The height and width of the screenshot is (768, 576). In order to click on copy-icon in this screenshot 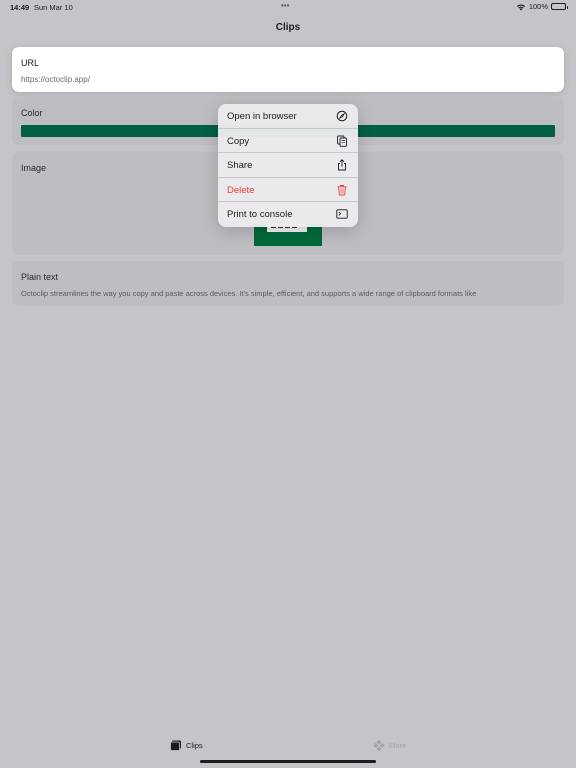, I will do `click(342, 141)`.